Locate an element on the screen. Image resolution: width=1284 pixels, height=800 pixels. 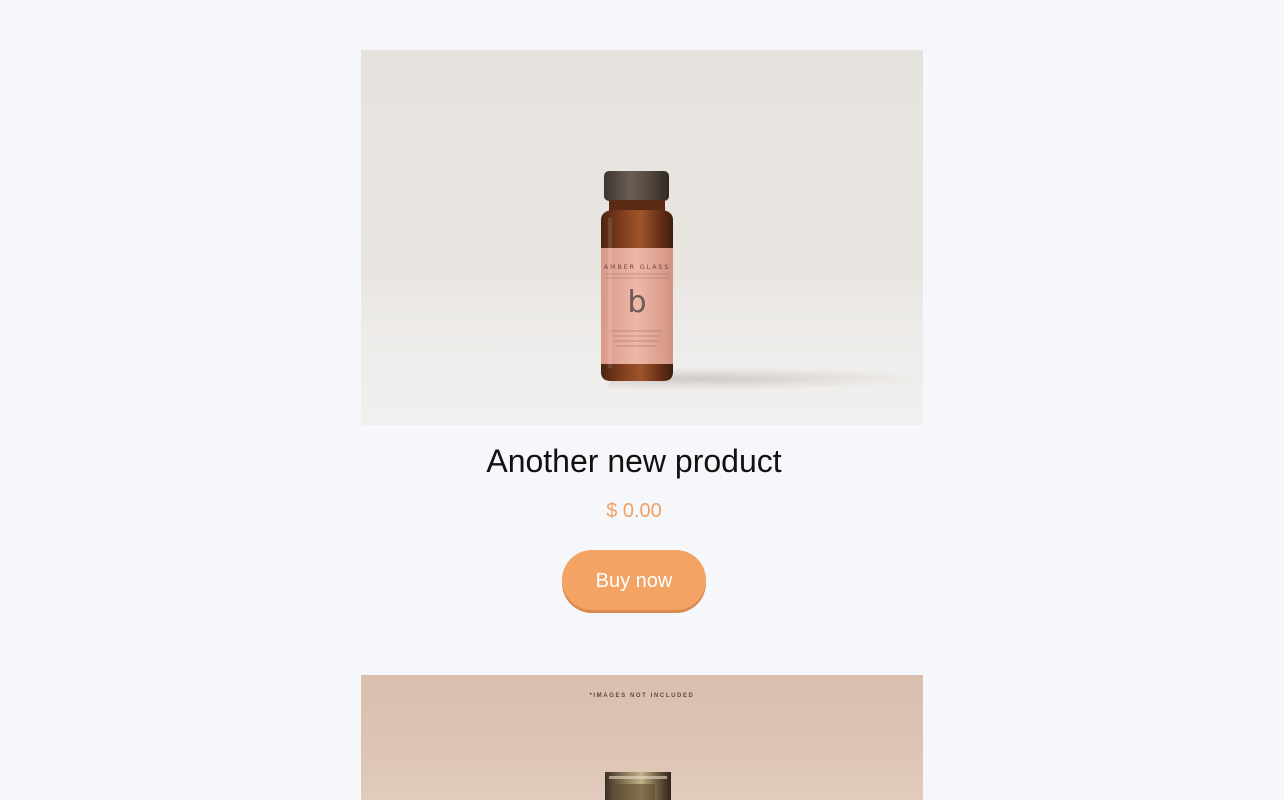
product-price: $ 0.00 is located at coordinates (634, 511).